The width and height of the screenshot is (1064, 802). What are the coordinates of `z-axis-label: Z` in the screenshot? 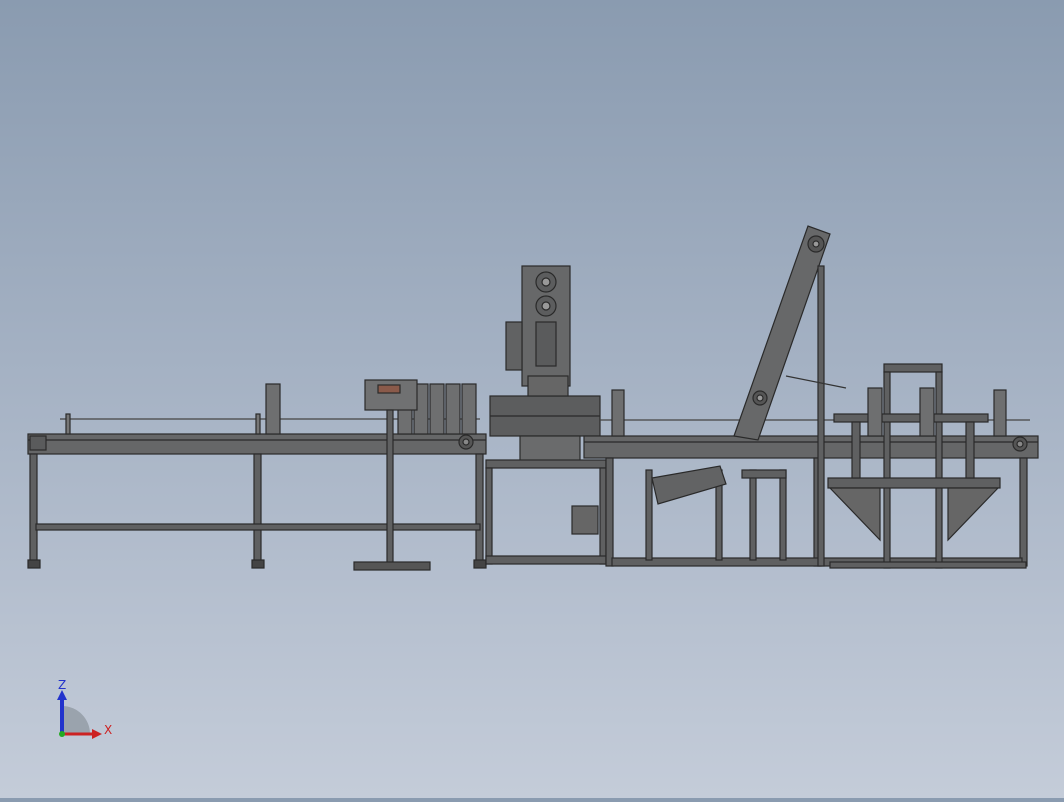 It's located at (62, 685).